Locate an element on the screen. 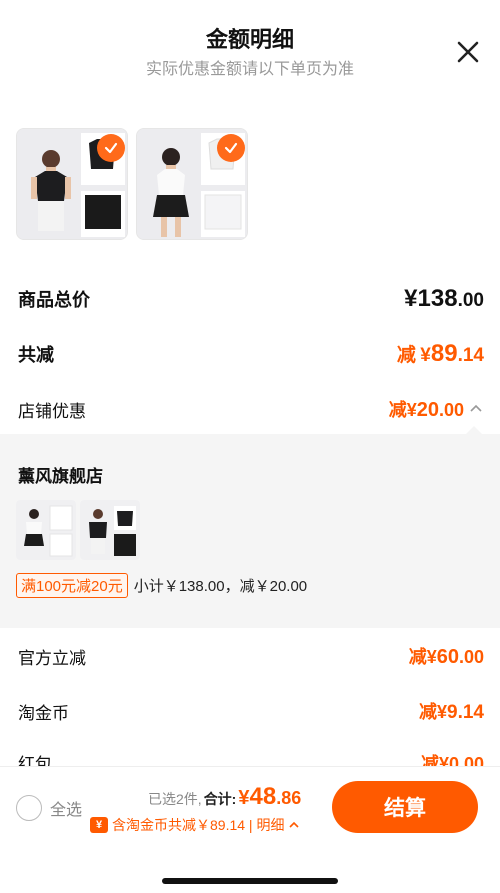 The height and width of the screenshot is (893, 500). total-price-value: ¥138.00 is located at coordinates (444, 299).